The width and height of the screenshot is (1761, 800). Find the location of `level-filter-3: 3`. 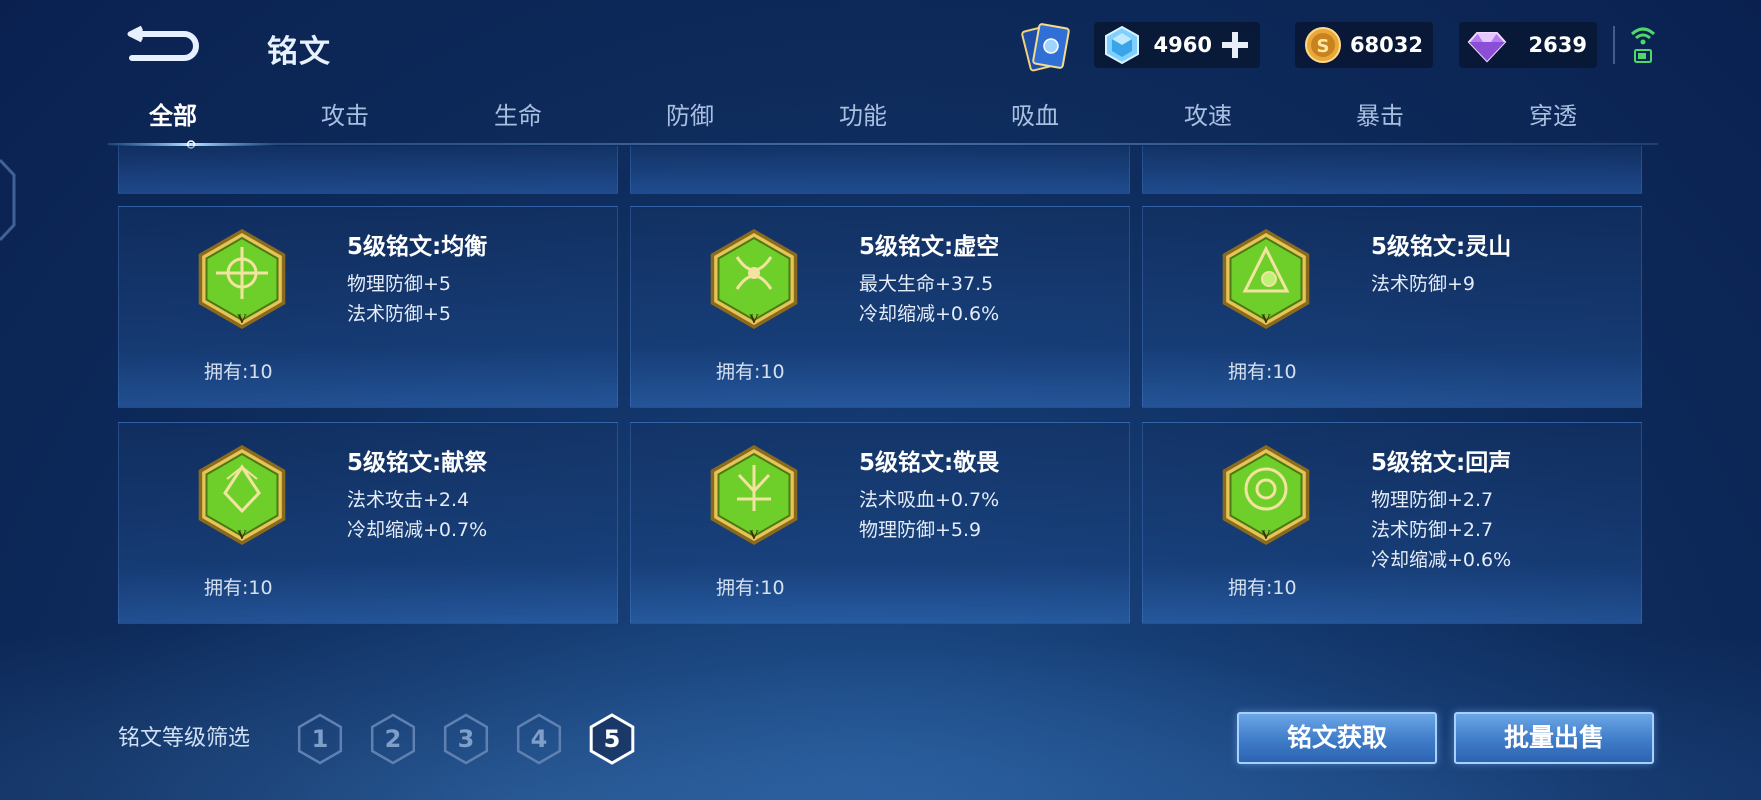

level-filter-3: 3 is located at coordinates (466, 739).